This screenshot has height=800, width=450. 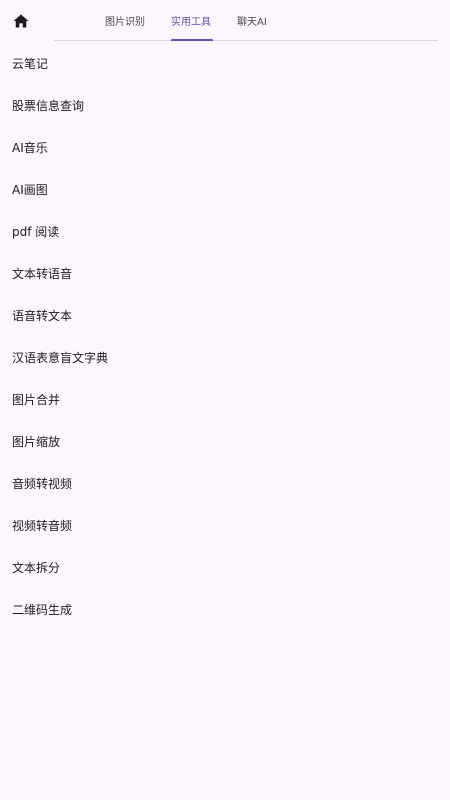 I want to click on list-item-cloud-notes: 云笔记, so click(x=225, y=63).